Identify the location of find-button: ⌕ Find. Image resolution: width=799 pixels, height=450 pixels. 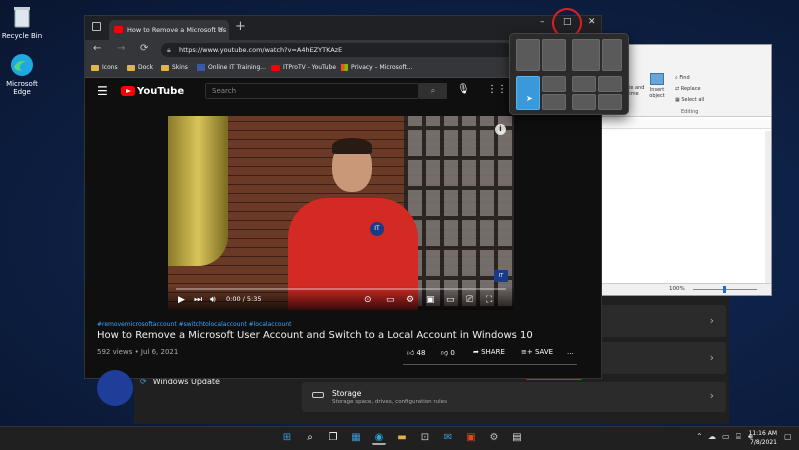
(682, 78).